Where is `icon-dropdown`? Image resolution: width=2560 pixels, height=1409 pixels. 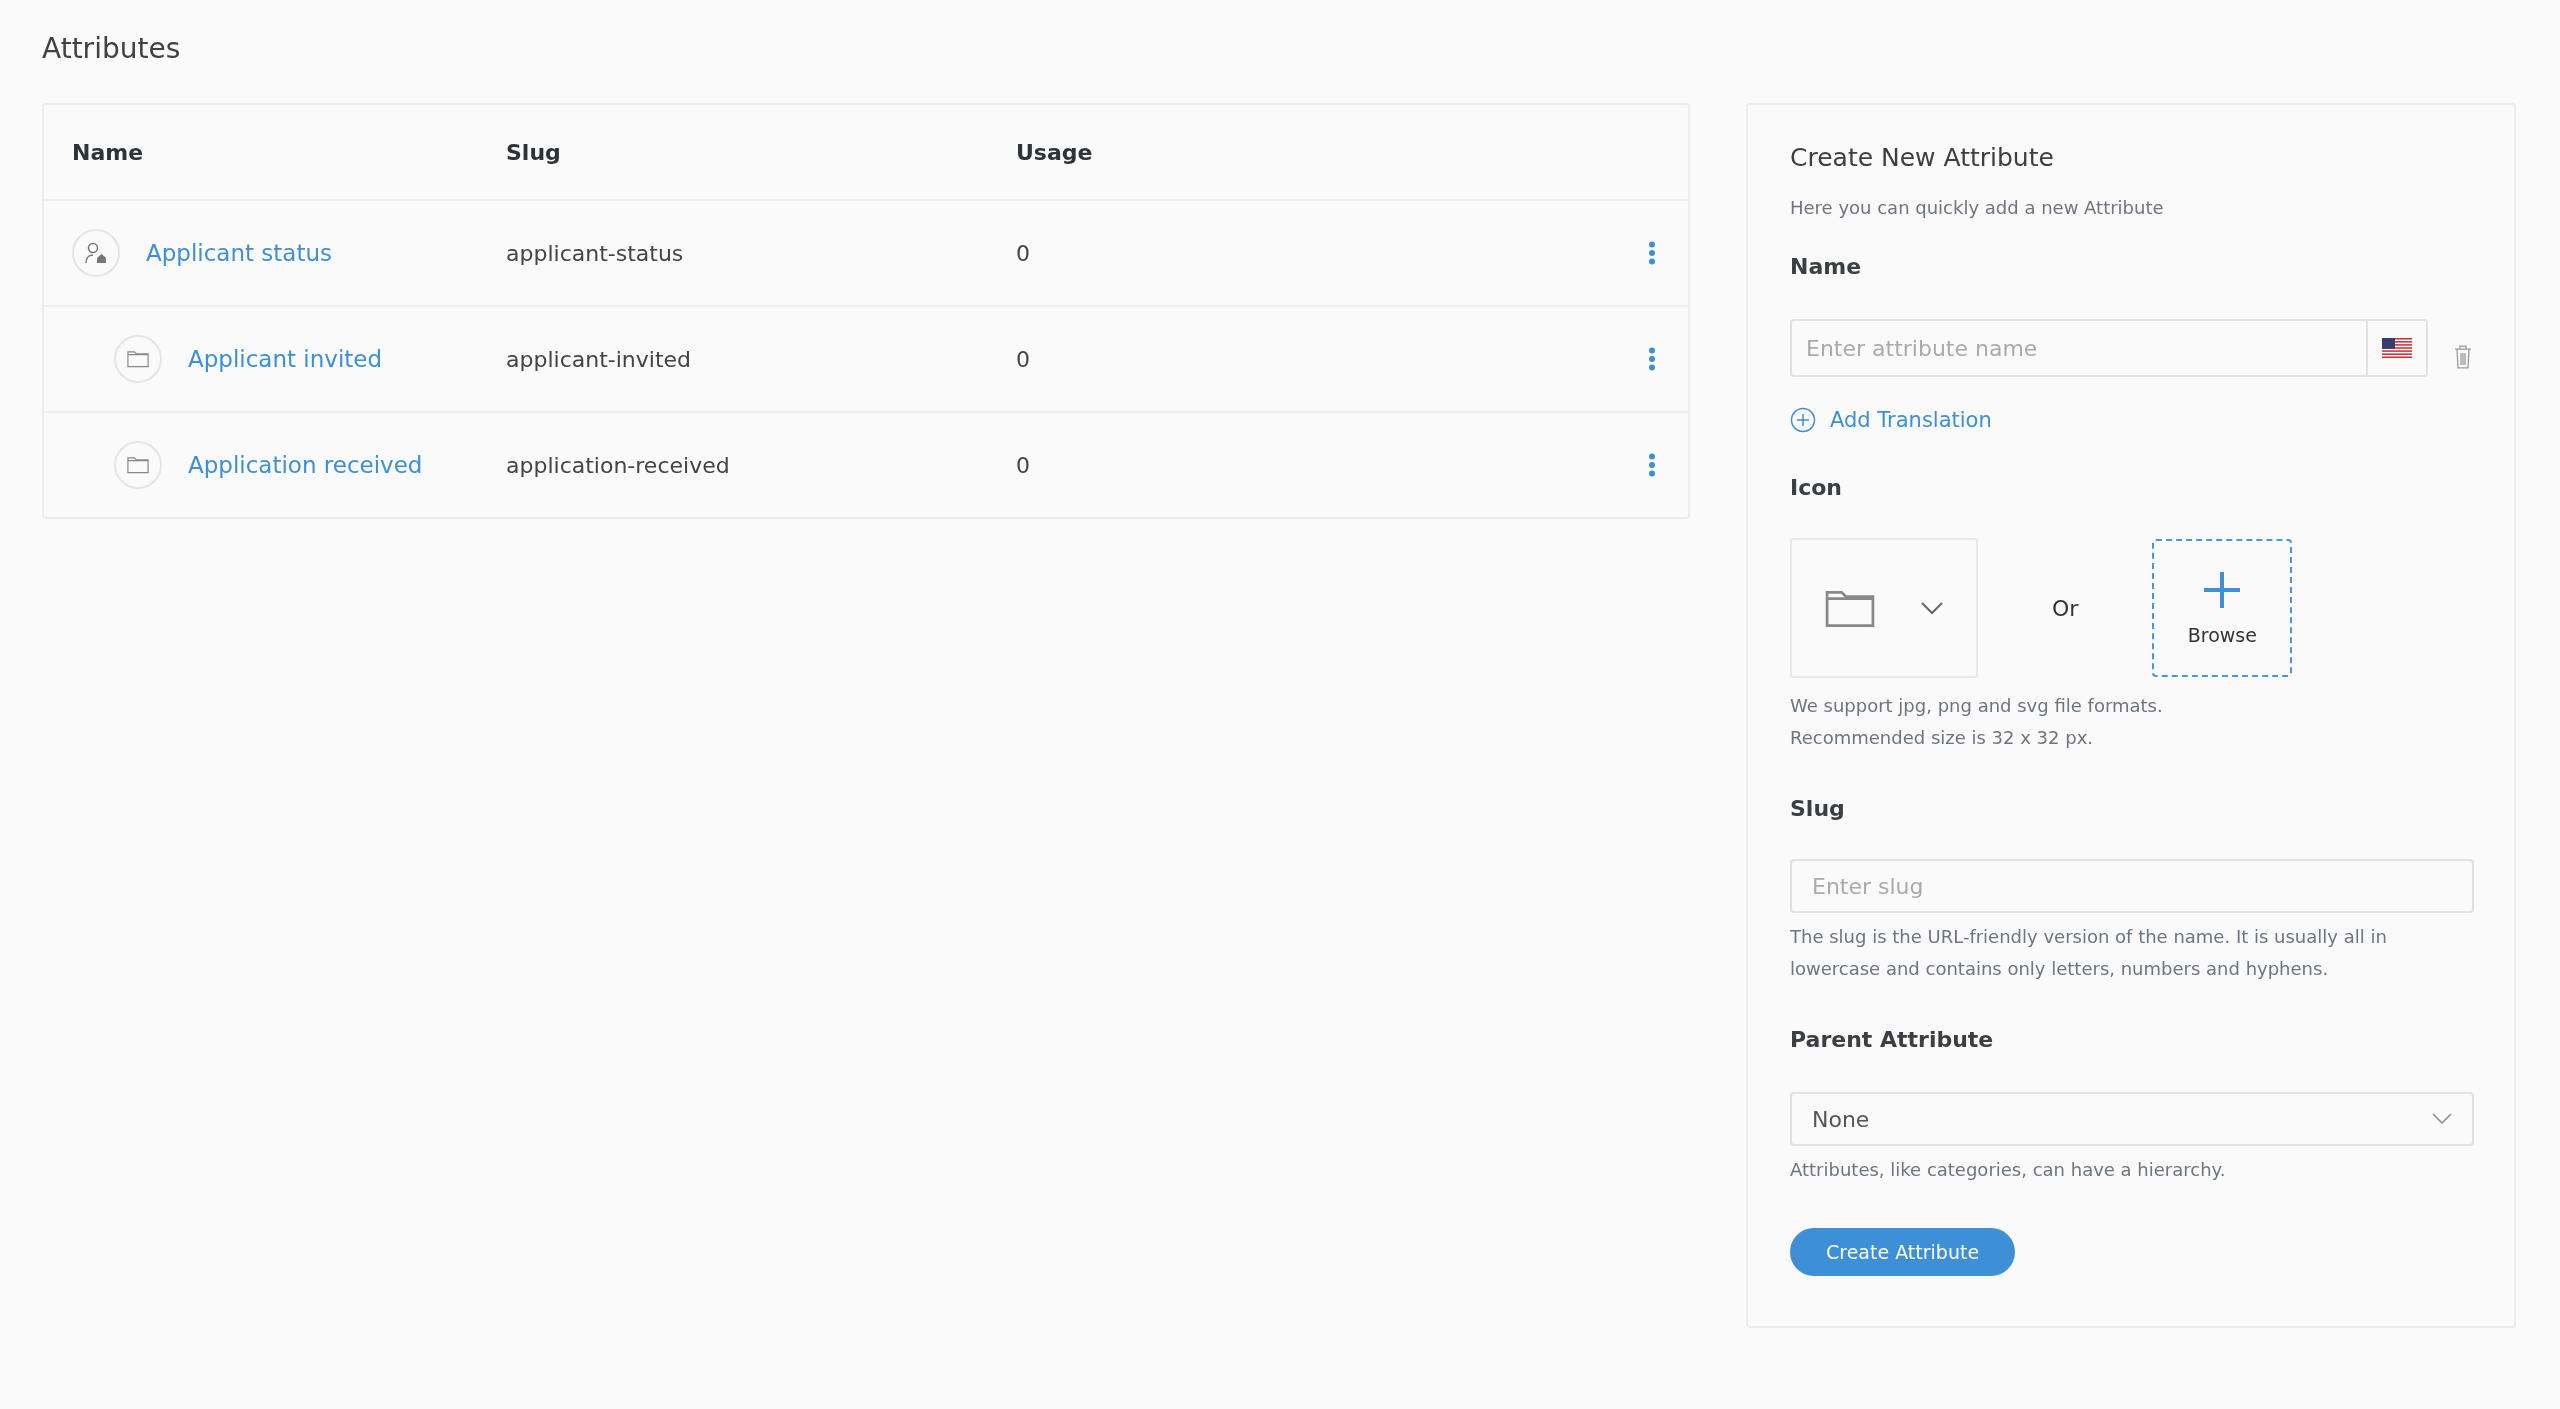 icon-dropdown is located at coordinates (1884, 608).